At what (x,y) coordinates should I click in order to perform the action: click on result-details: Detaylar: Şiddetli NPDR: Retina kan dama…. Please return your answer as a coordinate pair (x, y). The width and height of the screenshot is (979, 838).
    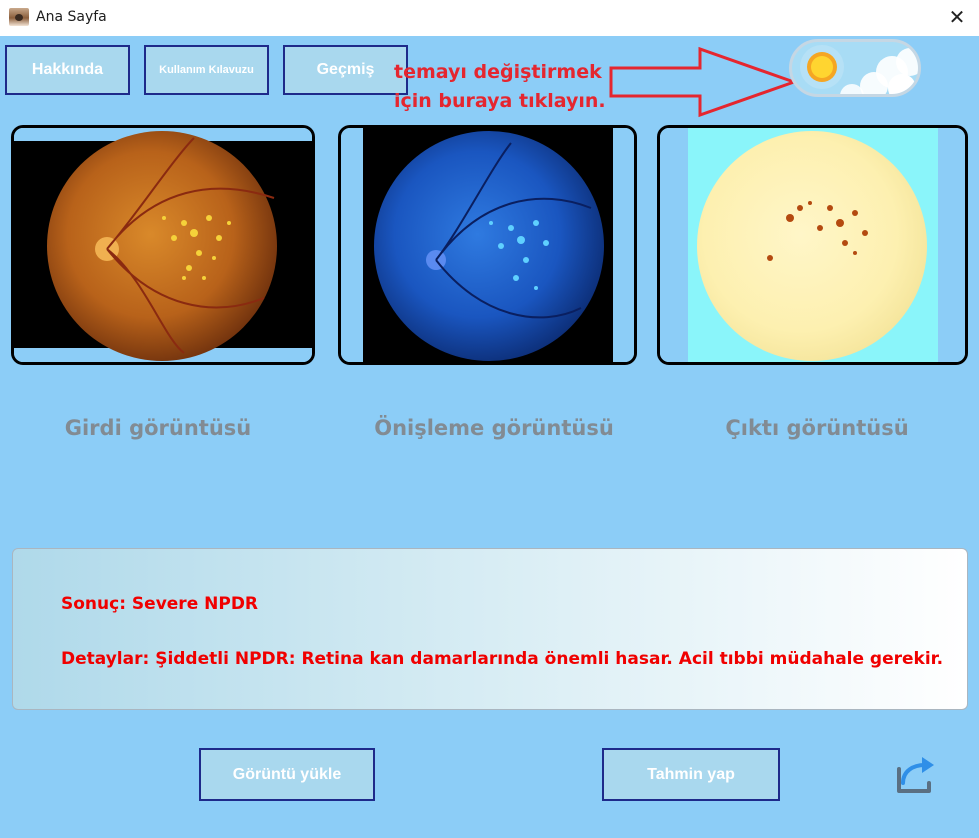
    Looking at the image, I should click on (502, 659).